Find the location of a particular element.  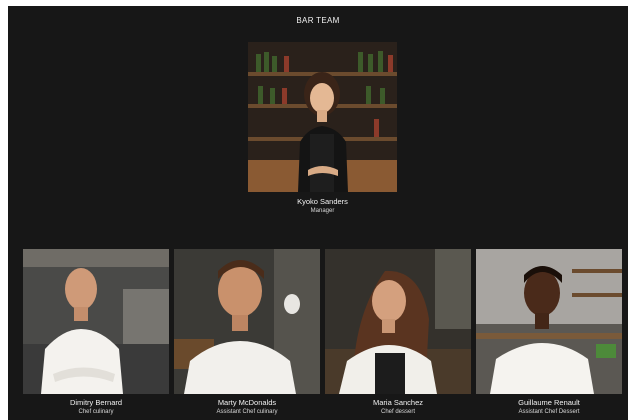

member-role: Assistant Chef culinary is located at coordinates (247, 412).